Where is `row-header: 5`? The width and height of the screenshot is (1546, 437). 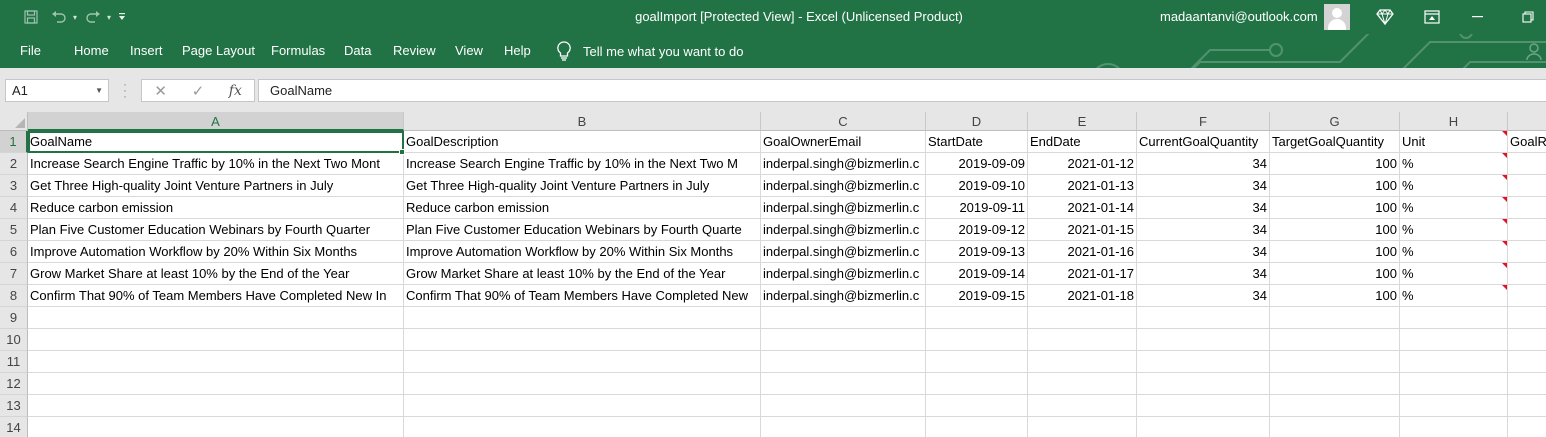
row-header: 5 is located at coordinates (14, 230).